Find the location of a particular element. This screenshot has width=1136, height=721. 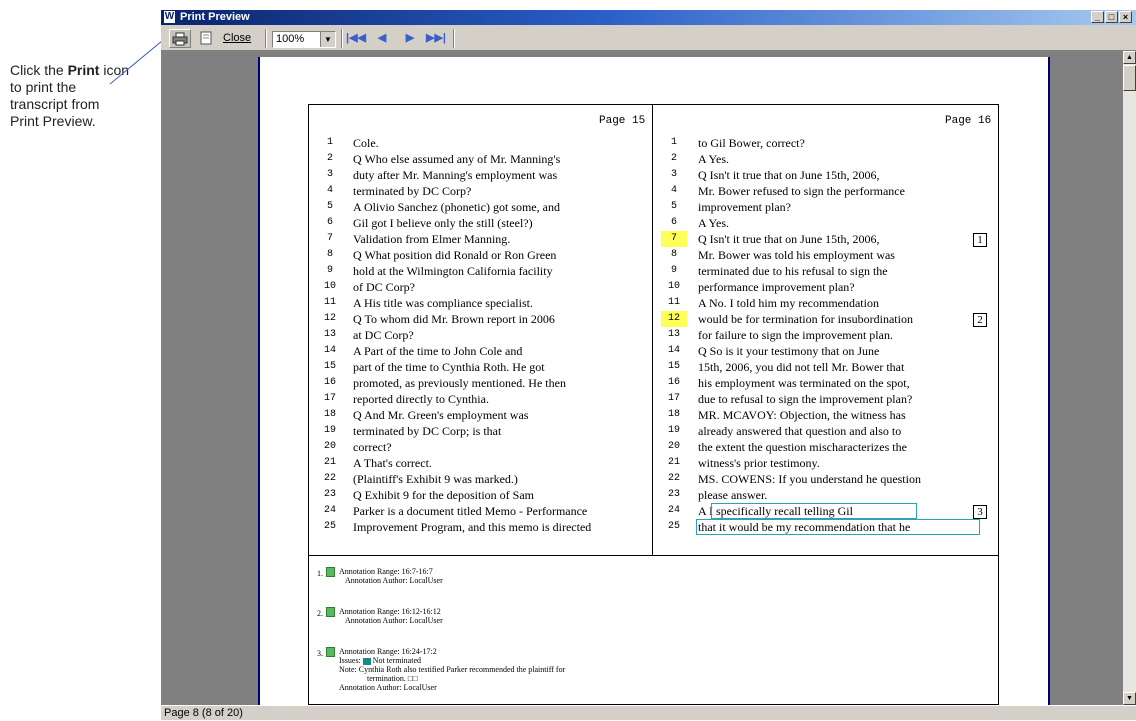

note-icon is located at coordinates (330, 612).